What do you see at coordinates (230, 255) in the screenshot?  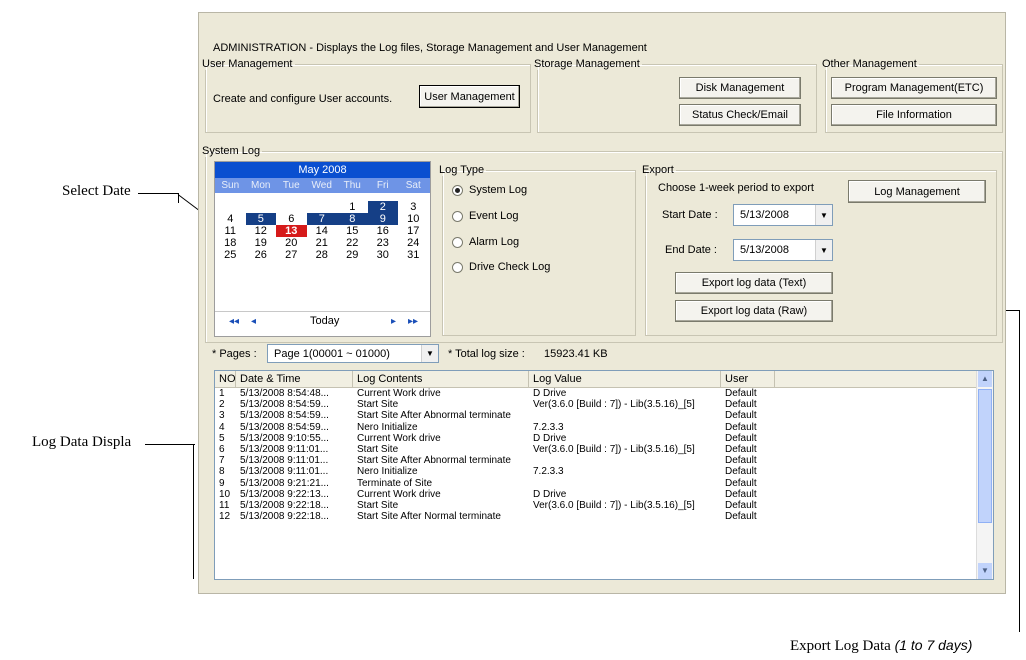 I see `calendar-day: 25` at bounding box center [230, 255].